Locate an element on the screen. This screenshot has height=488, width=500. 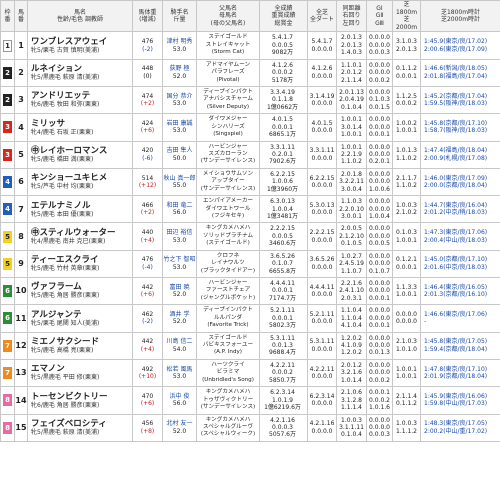
time-1800-link: 1:48.3(東京/良/17.05) is located at coordinates (462, 423).